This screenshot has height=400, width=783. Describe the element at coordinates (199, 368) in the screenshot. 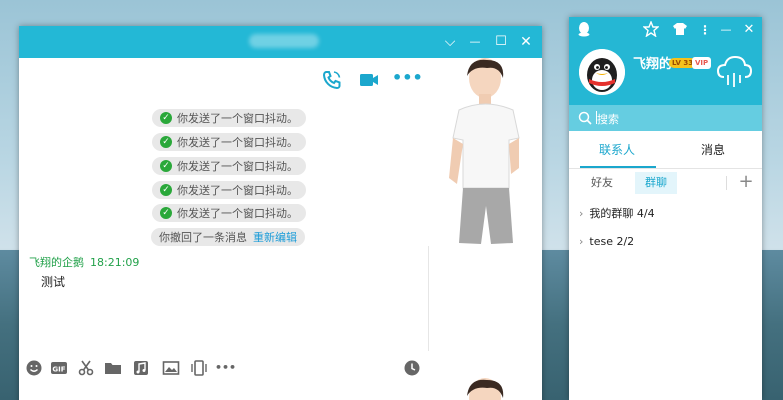

I see `window-shake-icon` at that location.